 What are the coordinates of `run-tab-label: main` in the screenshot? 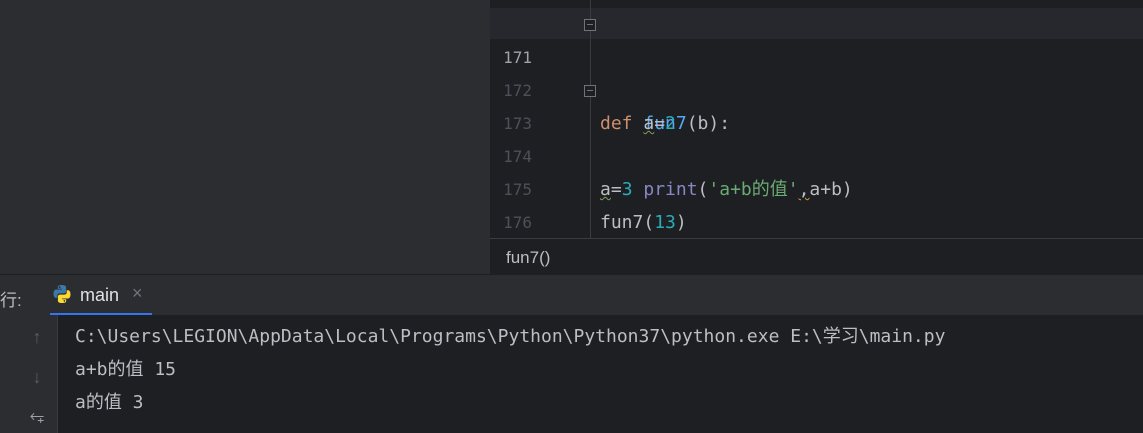 It's located at (100, 295).